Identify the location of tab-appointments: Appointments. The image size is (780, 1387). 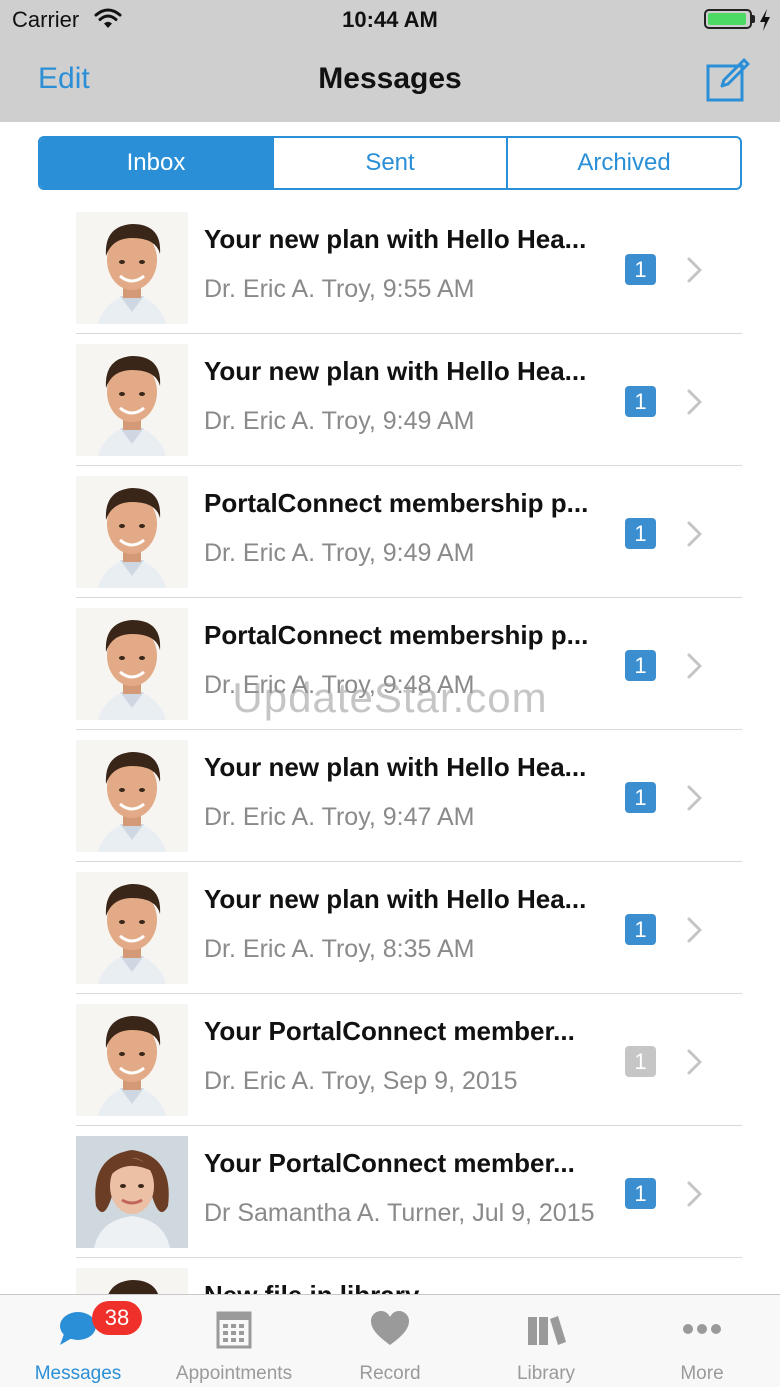
(234, 1341).